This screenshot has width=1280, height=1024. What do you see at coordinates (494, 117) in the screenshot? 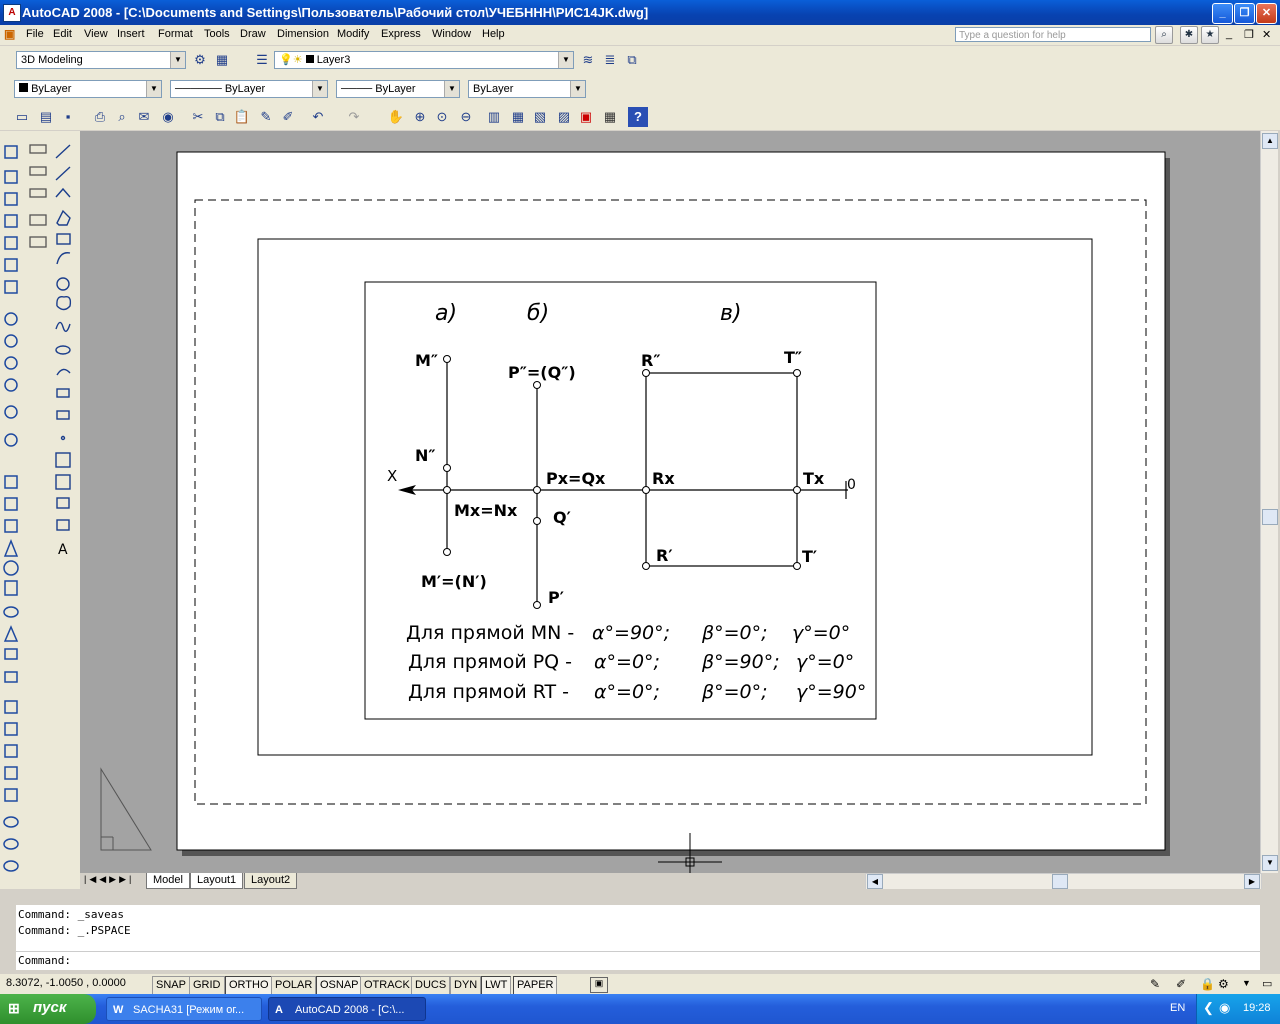
I see `properties-icon: ▥` at bounding box center [494, 117].